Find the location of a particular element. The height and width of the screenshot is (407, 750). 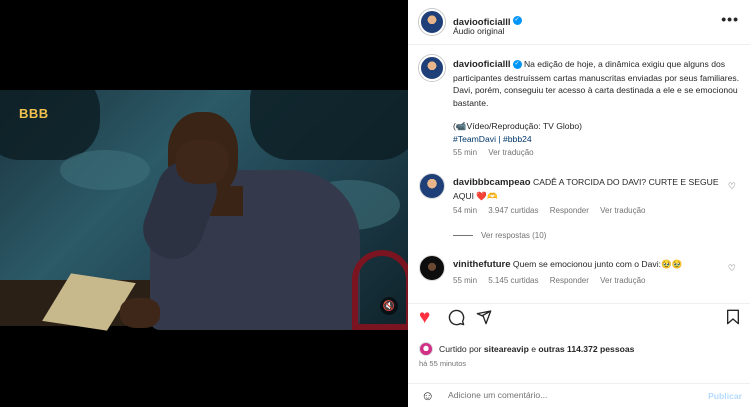

save-icon is located at coordinates (733, 319).